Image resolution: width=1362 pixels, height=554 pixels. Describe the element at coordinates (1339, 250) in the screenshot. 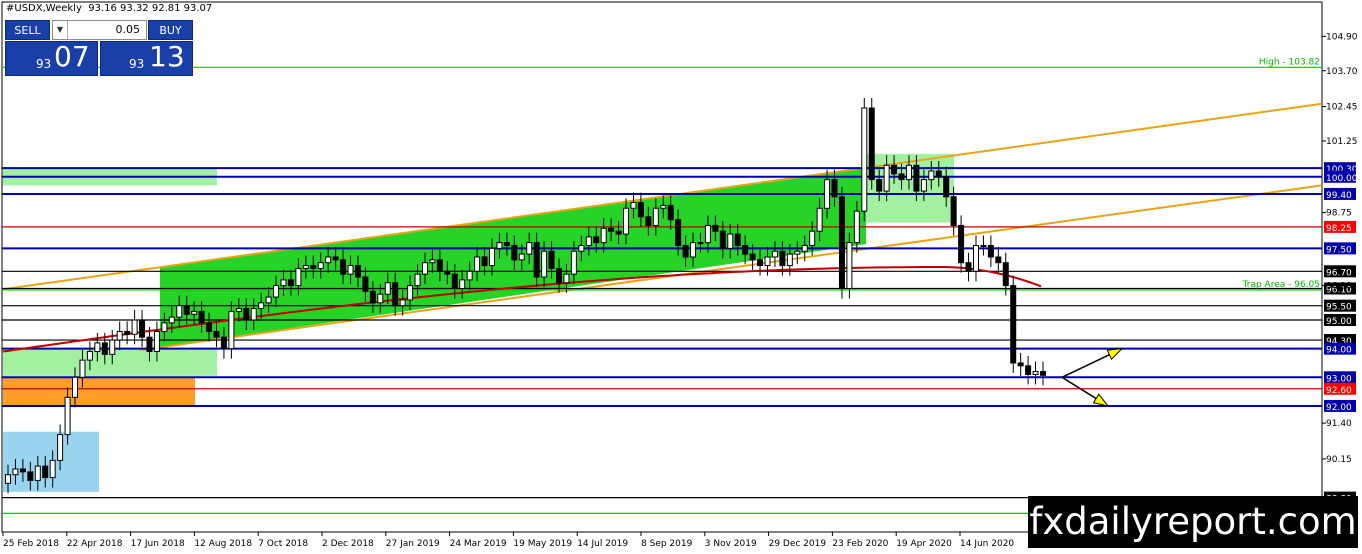

I see `price-tag-label: 97.50` at that location.